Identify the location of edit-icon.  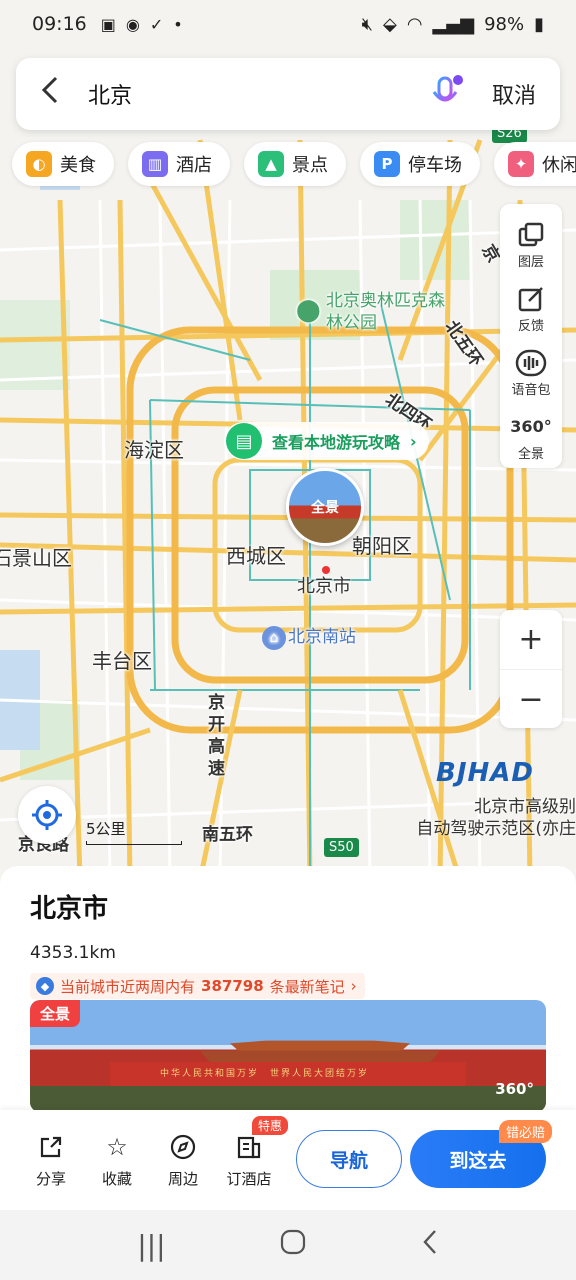
(531, 299).